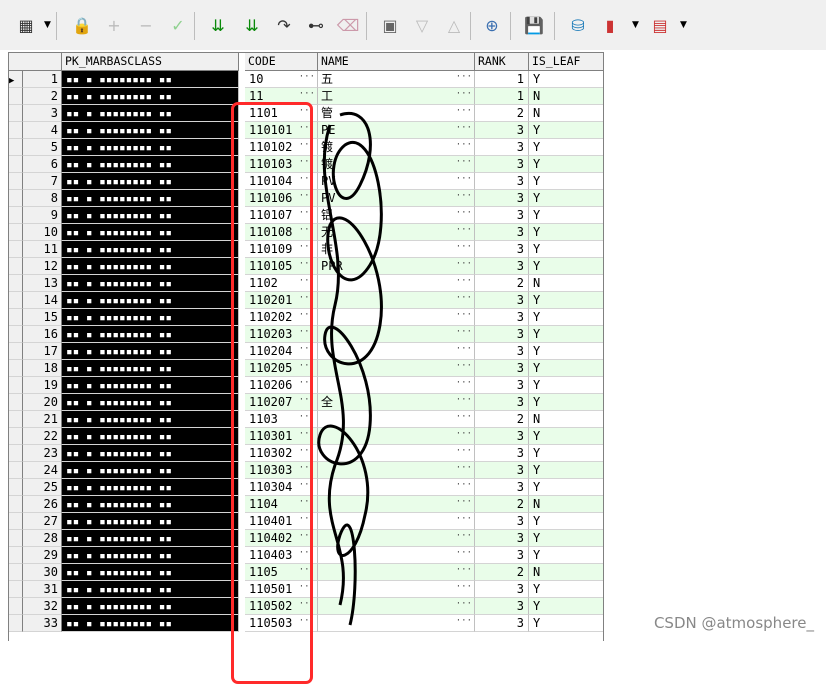  I want to click on check-button: ✓, so click(178, 26).